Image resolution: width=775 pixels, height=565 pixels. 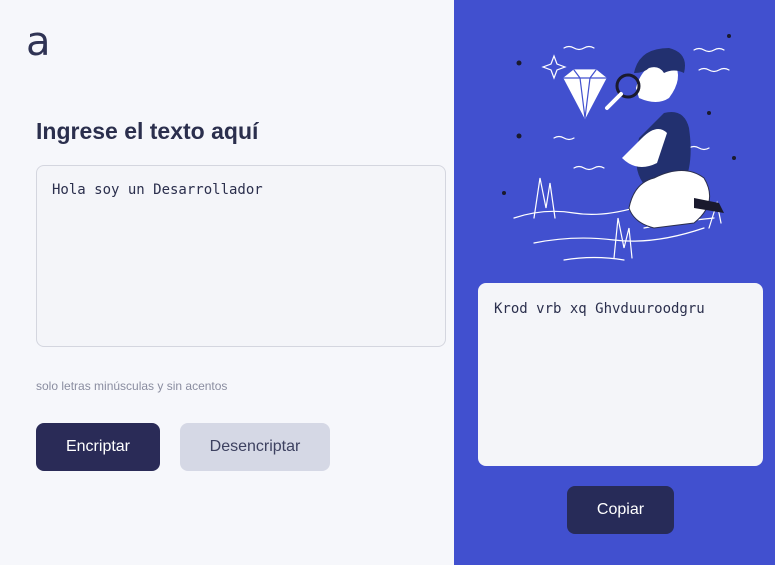 I want to click on copy-button: Copiar, so click(x=620, y=510).